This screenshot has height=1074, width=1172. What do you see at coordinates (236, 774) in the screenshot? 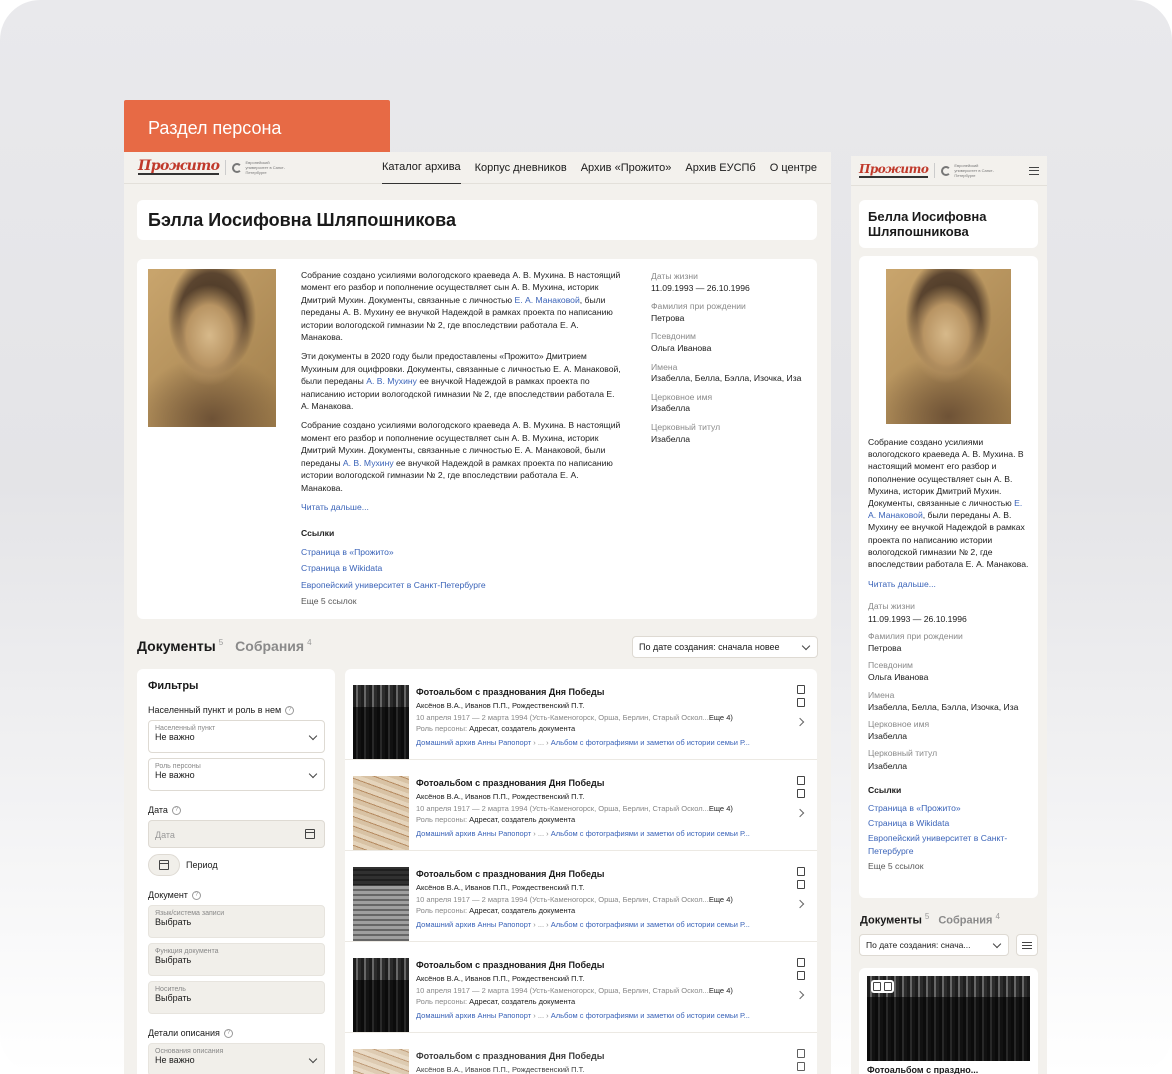
I see `role-select: Роль персоны Не важно` at bounding box center [236, 774].